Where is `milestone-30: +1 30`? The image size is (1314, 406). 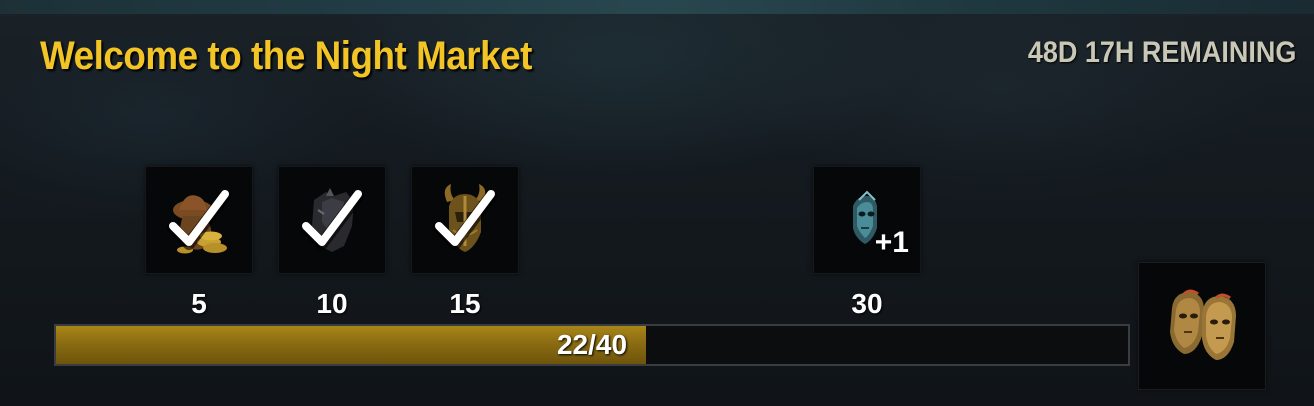
milestone-30: +1 30 is located at coordinates (867, 242).